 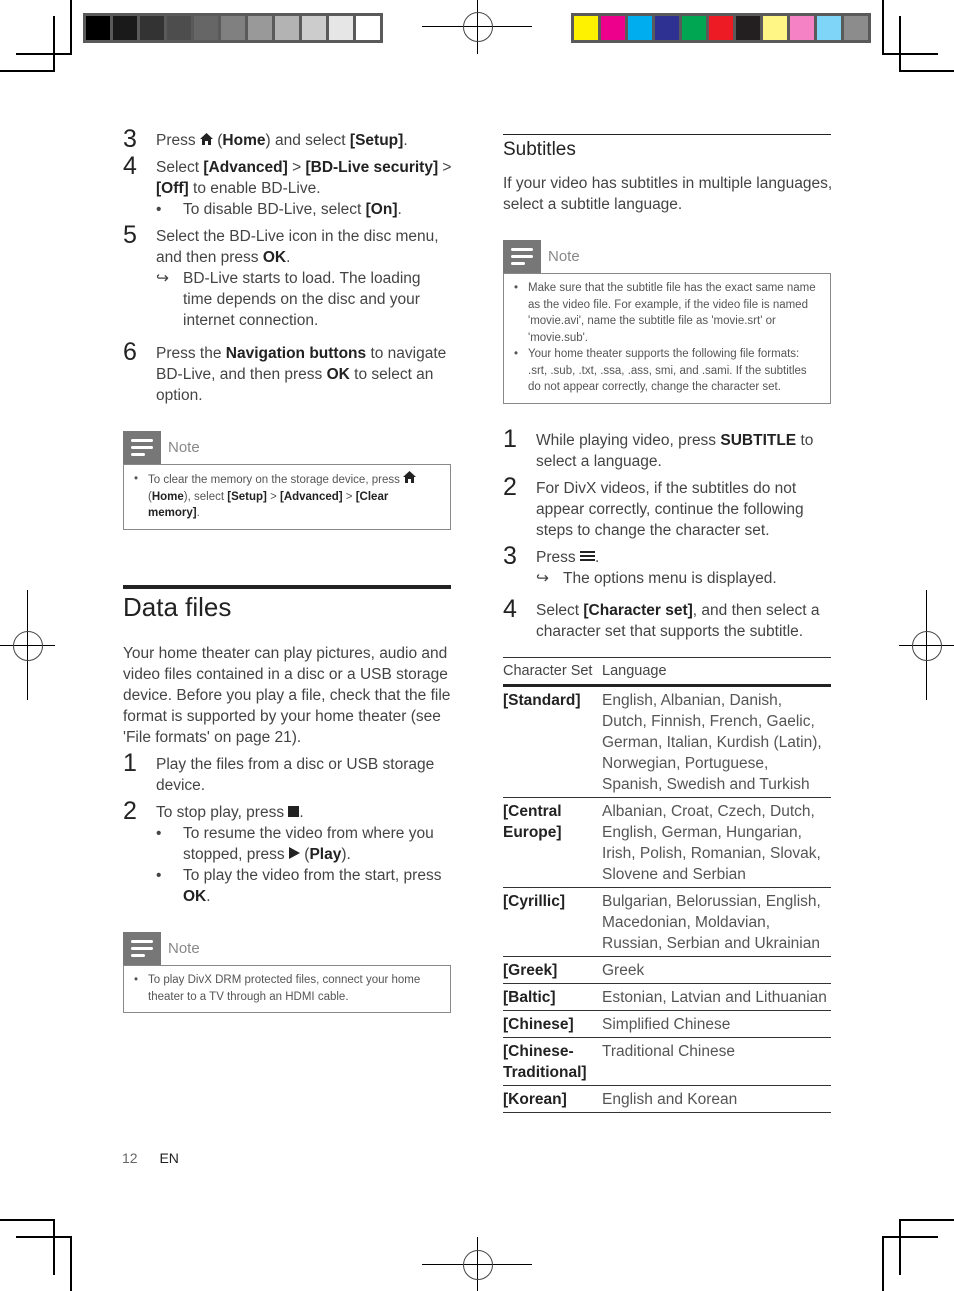 I want to click on table-row: [Chinese-Traditional] Traditional Chinese, so click(x=667, y=1061).